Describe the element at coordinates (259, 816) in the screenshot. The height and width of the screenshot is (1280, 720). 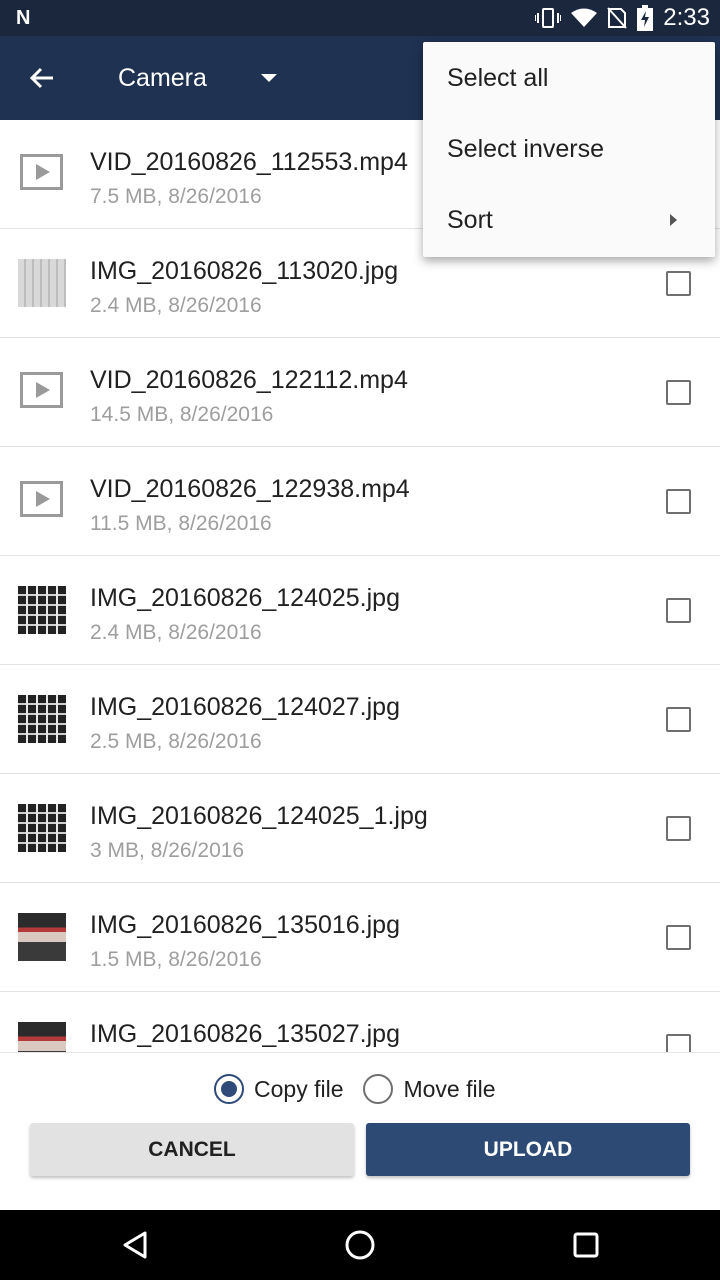
I see `file-name: IMG_20160826_124025_1.jpg` at that location.